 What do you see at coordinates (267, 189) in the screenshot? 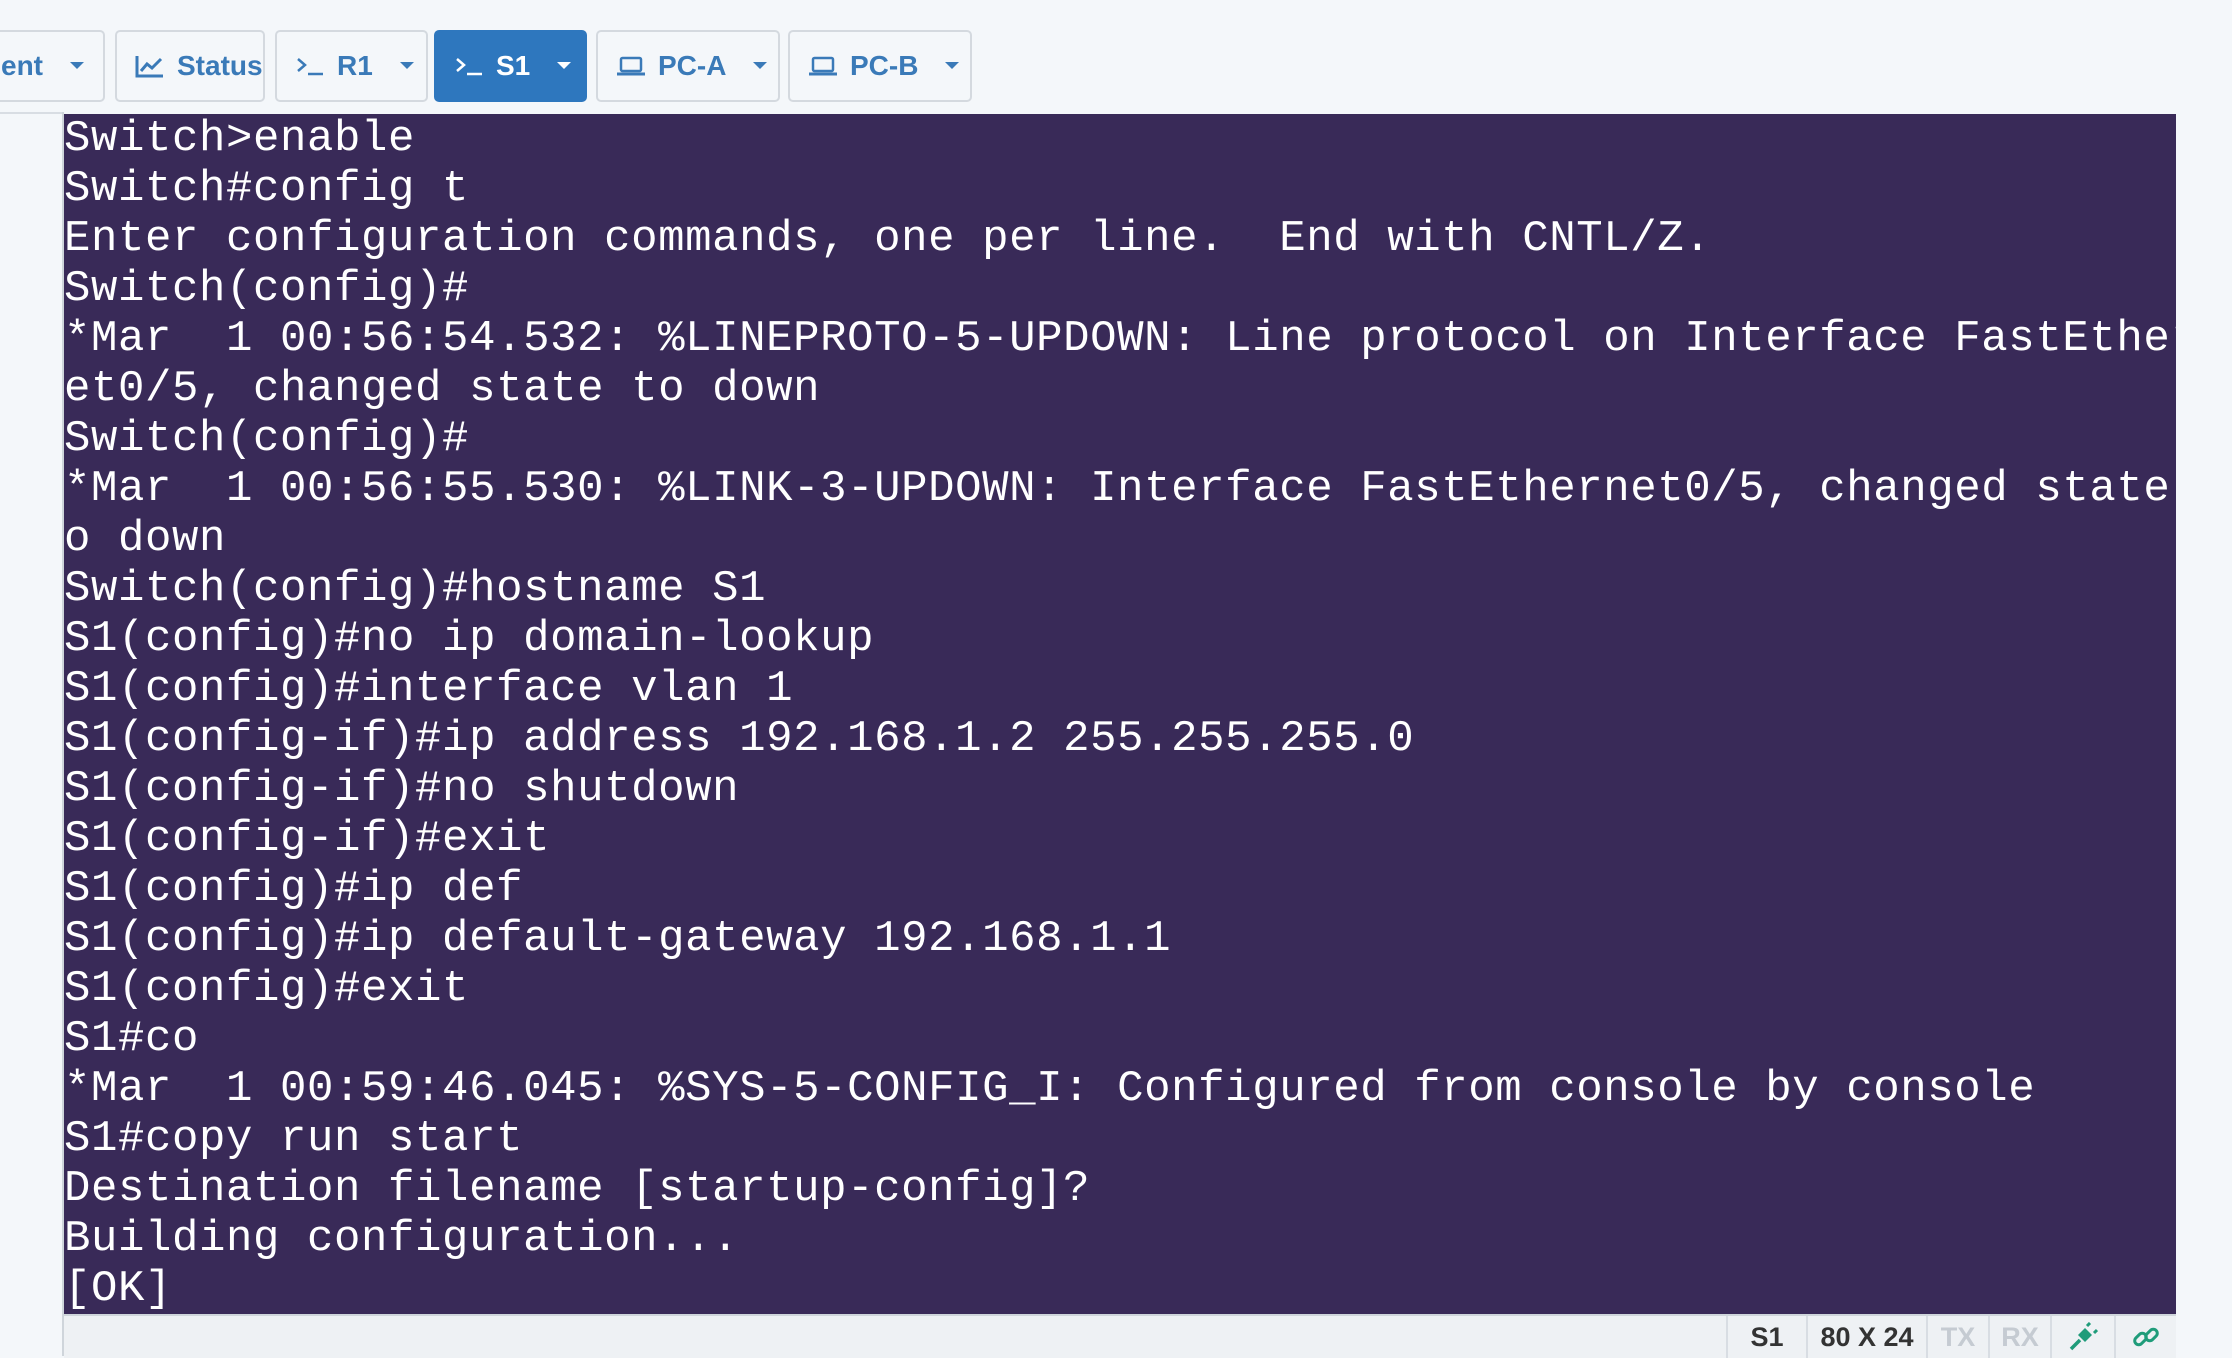
I see `terminal-line: Switch#config t` at bounding box center [267, 189].